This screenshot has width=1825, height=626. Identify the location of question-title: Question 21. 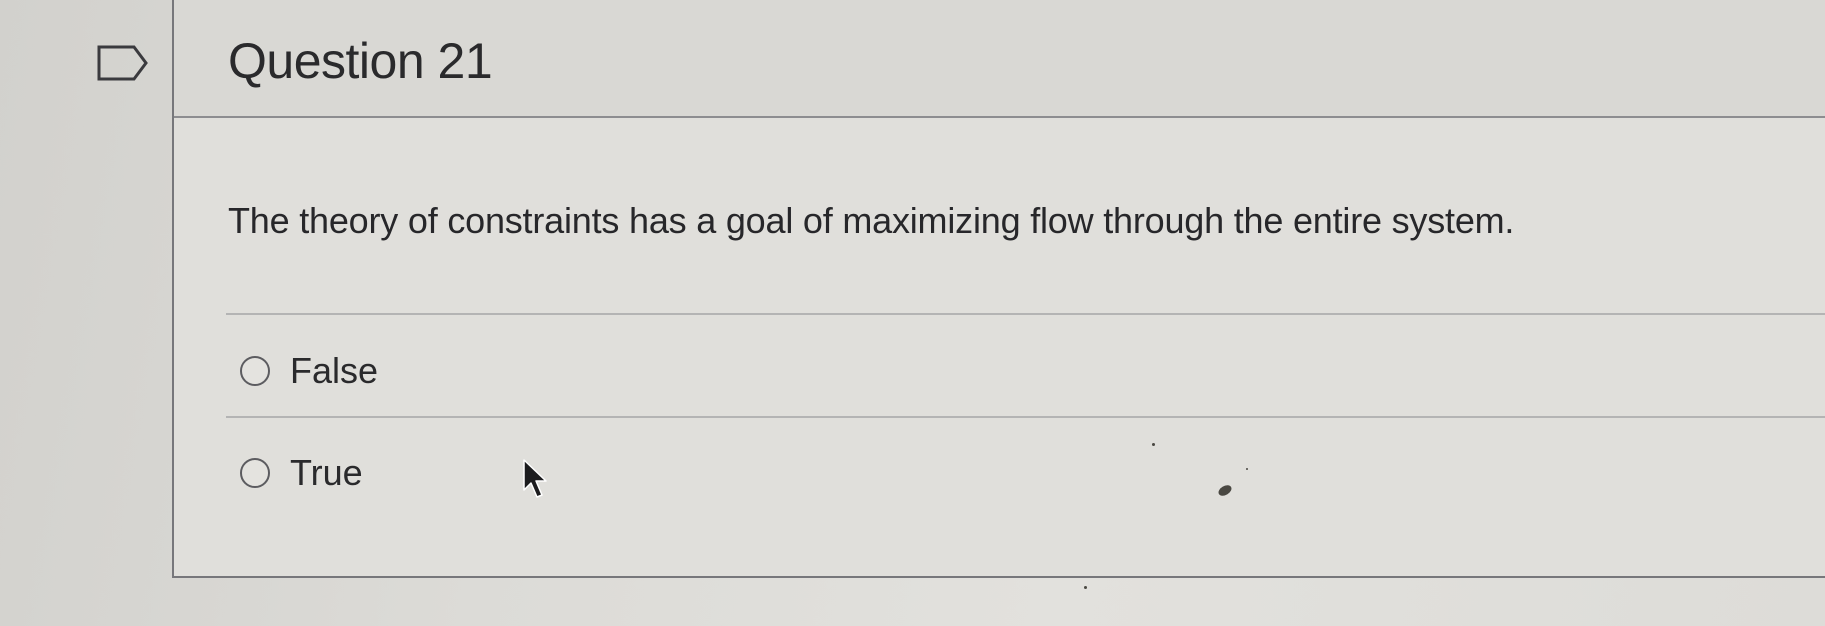
(360, 61).